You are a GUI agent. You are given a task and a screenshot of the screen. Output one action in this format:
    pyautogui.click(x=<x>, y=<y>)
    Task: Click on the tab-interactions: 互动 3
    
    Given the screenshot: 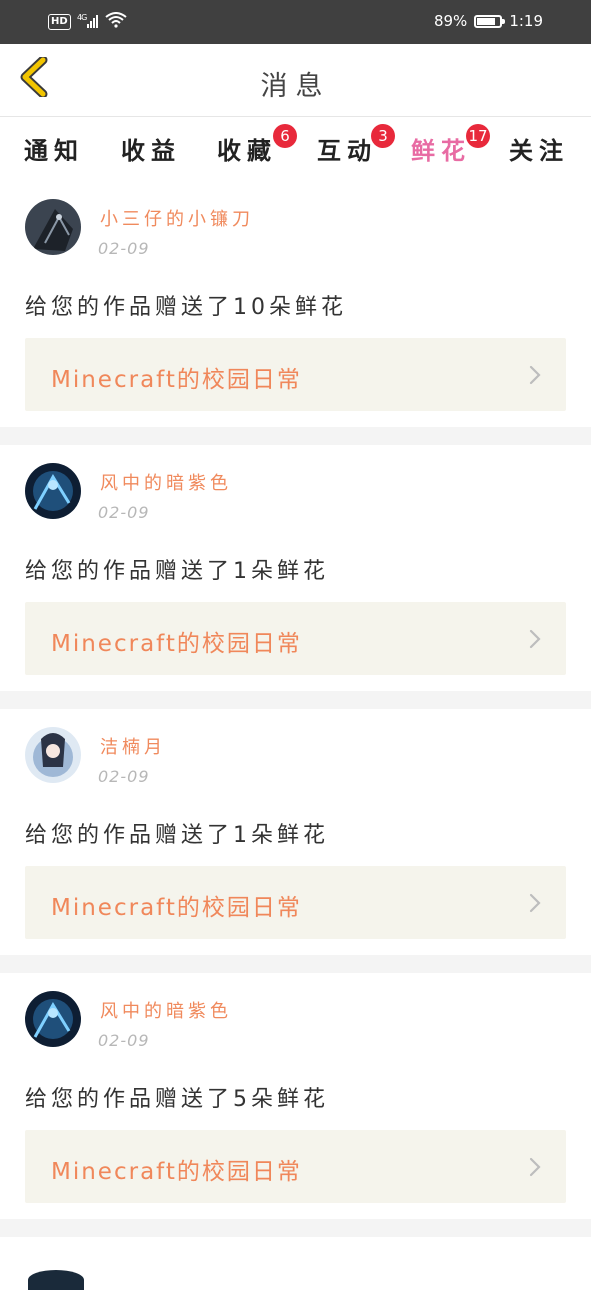 What is the action you would take?
    pyautogui.click(x=356, y=145)
    